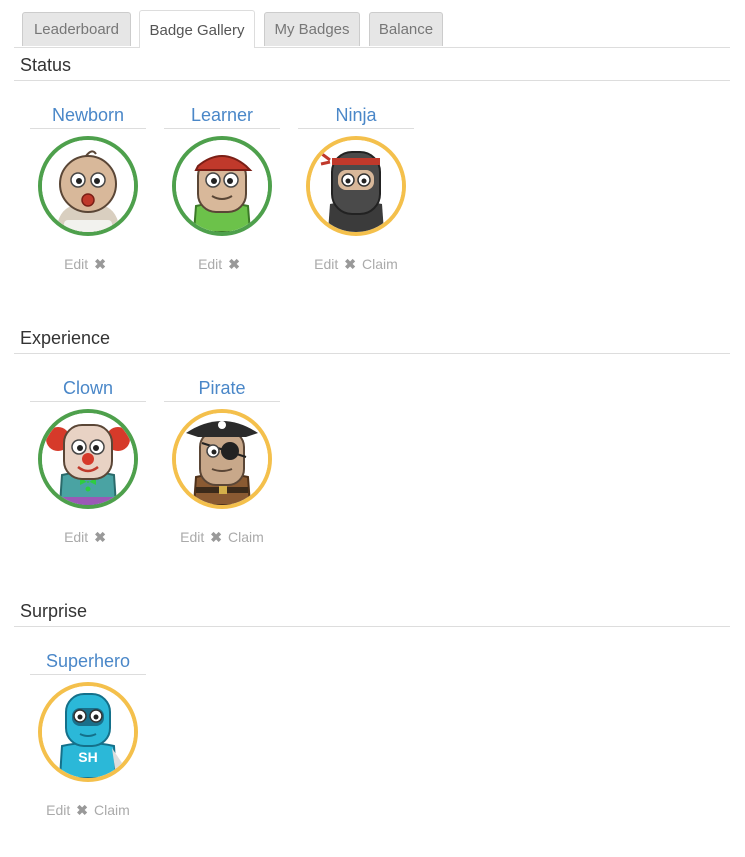 Image resolution: width=745 pixels, height=857 pixels. What do you see at coordinates (222, 115) in the screenshot?
I see `badge-name-link: Learner` at bounding box center [222, 115].